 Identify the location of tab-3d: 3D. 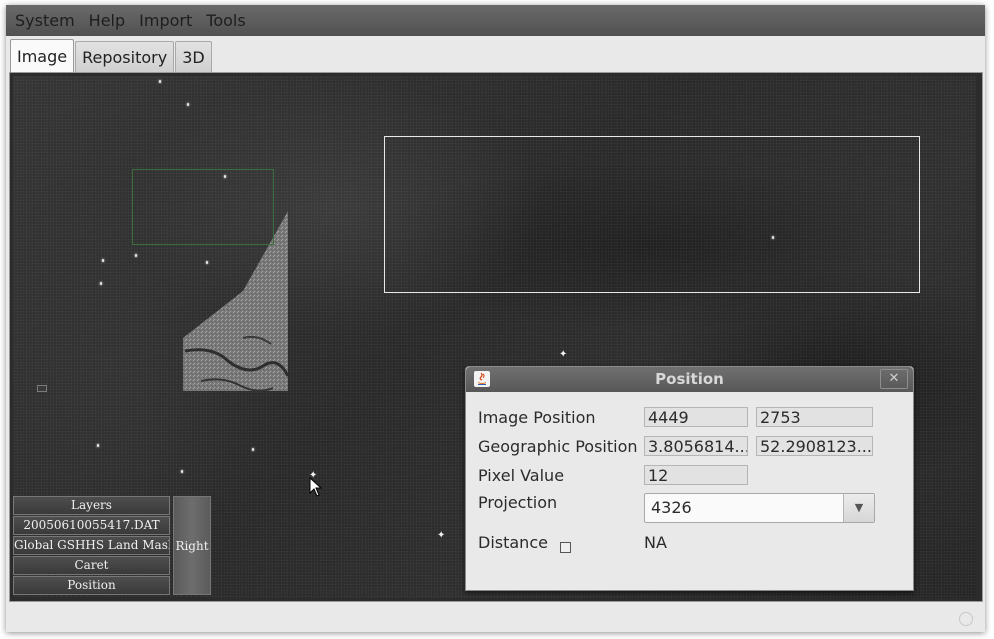
(193, 57).